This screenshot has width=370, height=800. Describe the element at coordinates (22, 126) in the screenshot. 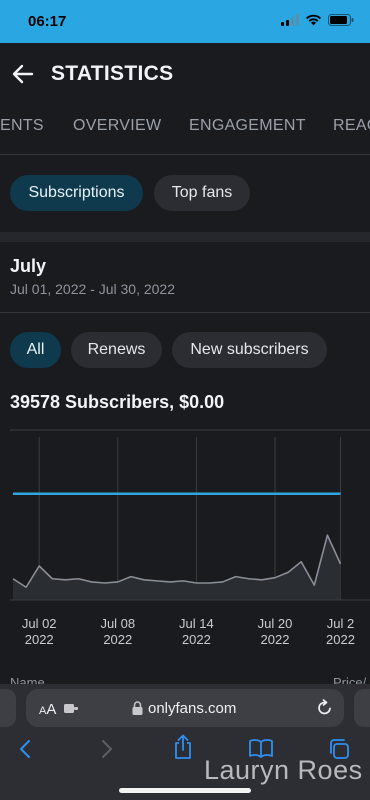

I see `tab-events: ENTS` at that location.